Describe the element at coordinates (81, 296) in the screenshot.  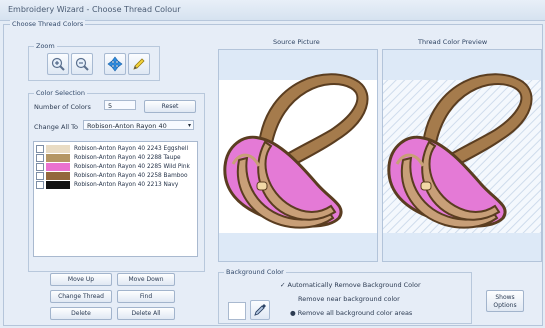
I see `change-thread-button: Change Thread` at that location.